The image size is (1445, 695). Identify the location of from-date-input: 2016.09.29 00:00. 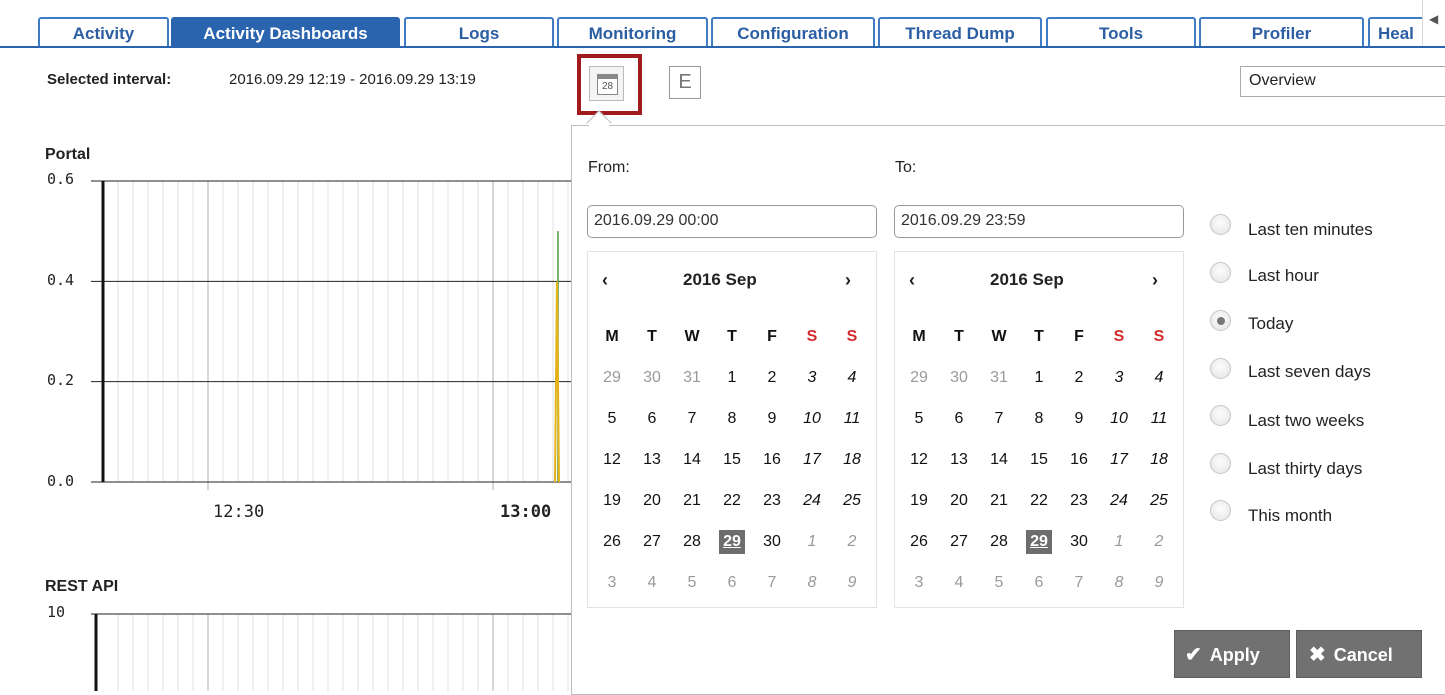
(732, 221).